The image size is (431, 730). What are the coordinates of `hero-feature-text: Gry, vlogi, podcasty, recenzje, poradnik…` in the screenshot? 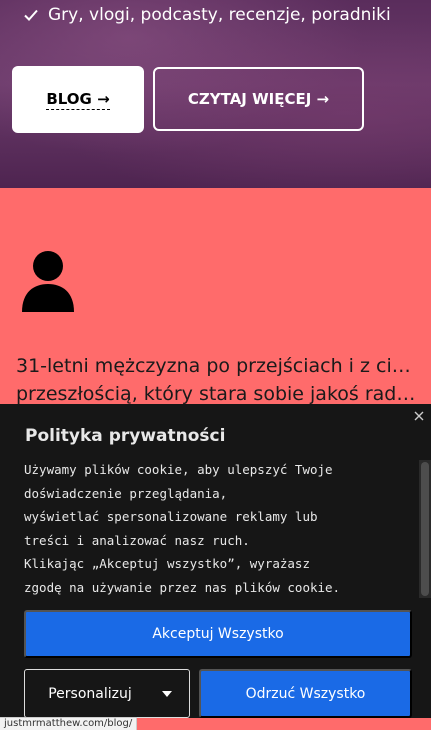 It's located at (219, 15).